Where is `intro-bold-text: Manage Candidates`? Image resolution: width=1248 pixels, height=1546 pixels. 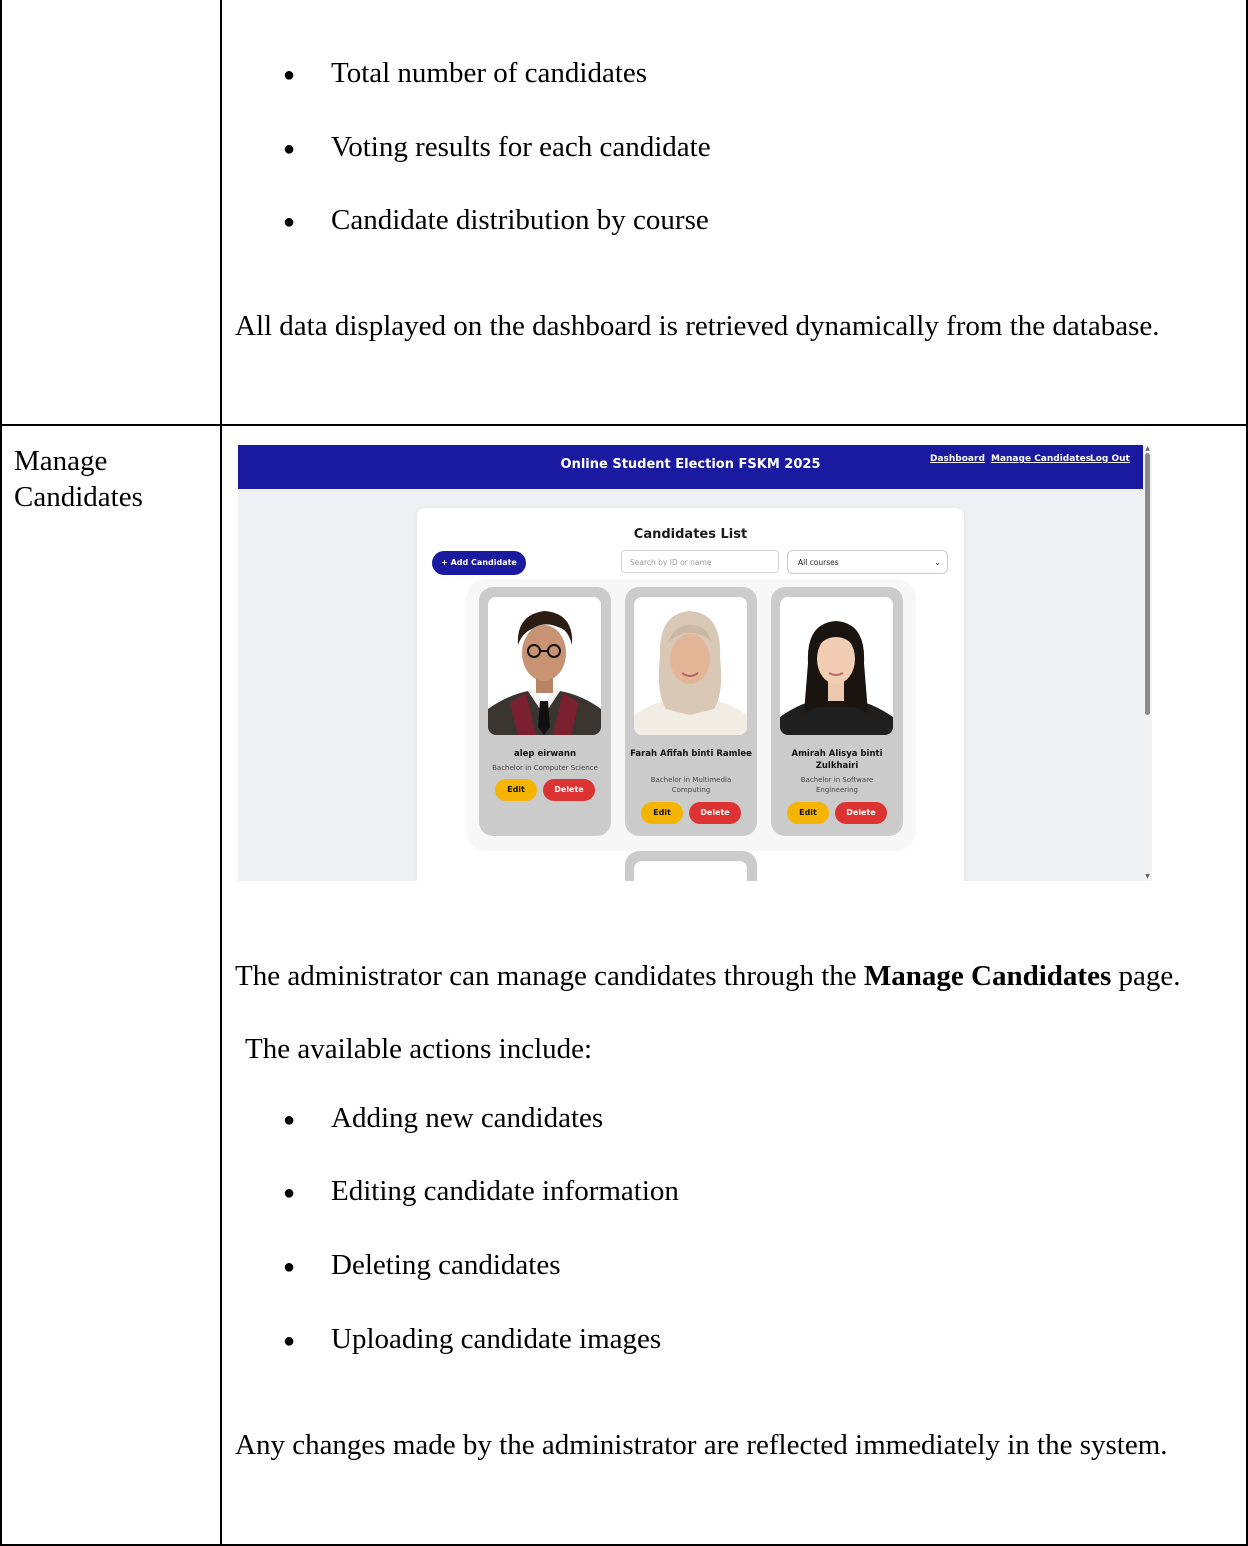
intro-bold-text: Manage Candidates is located at coordinates (987, 976).